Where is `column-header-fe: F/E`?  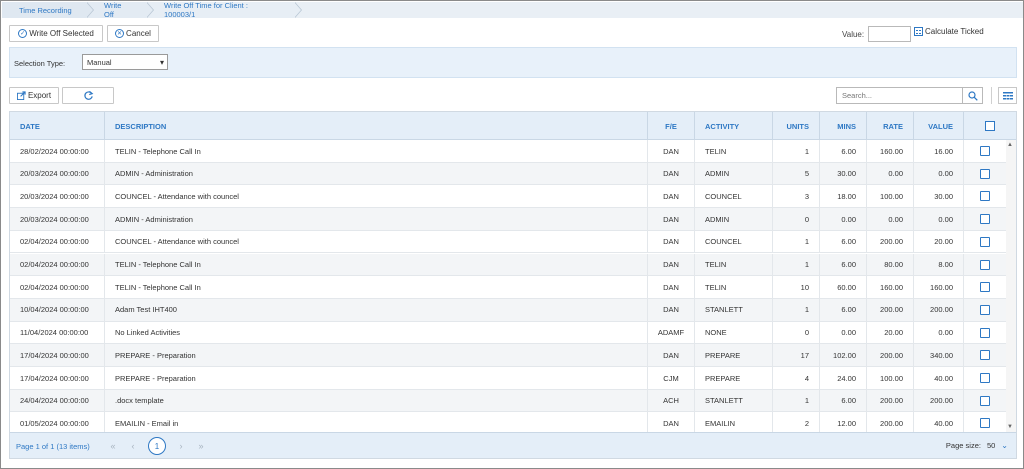 column-header-fe: F/E is located at coordinates (671, 126).